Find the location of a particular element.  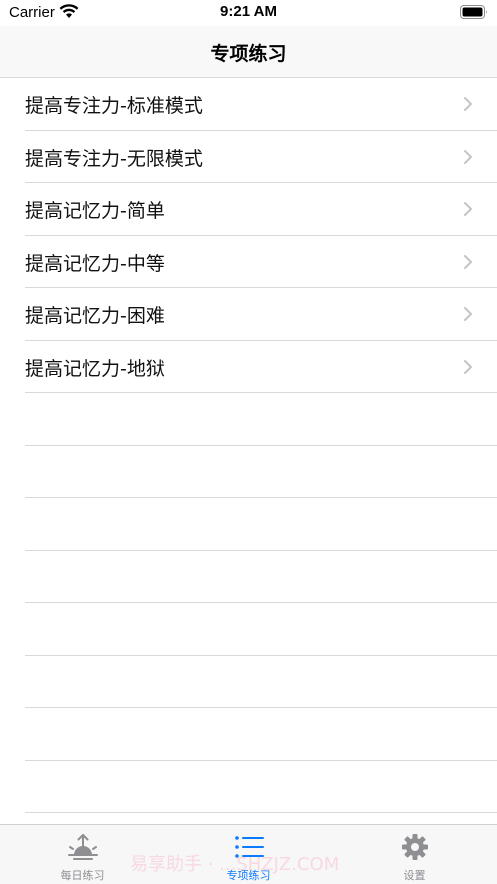

status-bar: Carrier 9:21 AM is located at coordinates (248, 13).